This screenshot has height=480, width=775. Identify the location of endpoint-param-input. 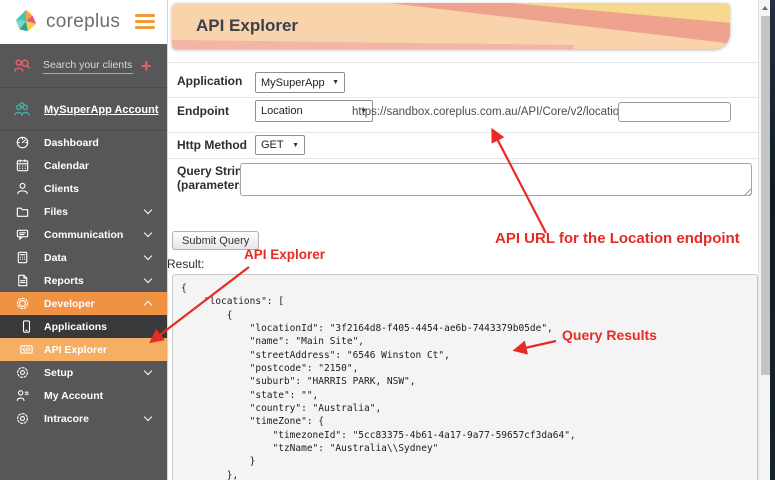
(674, 112).